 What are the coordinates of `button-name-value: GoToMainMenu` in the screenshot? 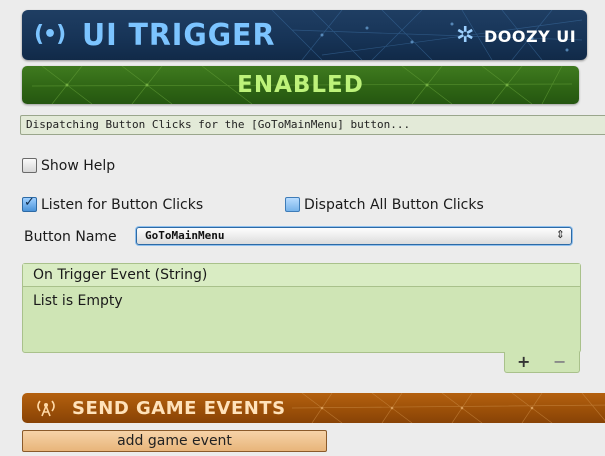 It's located at (185, 235).